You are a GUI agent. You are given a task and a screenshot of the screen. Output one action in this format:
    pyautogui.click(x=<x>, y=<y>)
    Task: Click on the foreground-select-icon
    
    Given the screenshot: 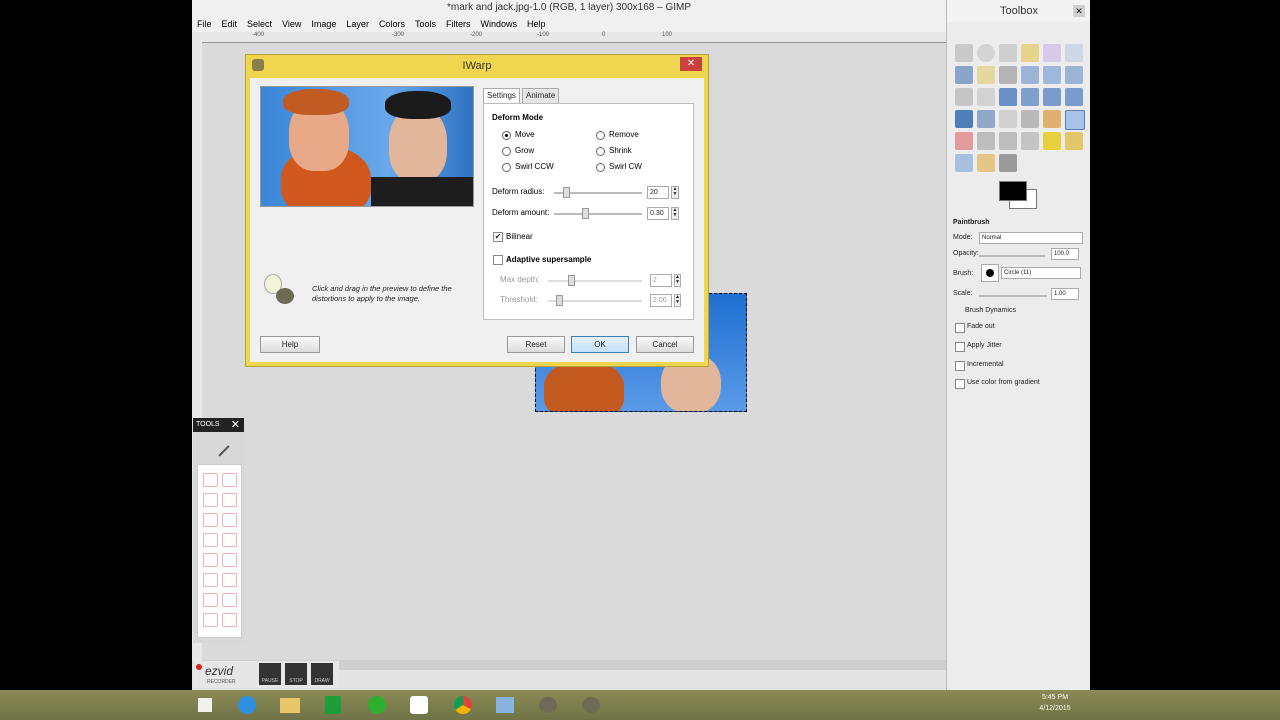 What is the action you would take?
    pyautogui.click(x=964, y=75)
    